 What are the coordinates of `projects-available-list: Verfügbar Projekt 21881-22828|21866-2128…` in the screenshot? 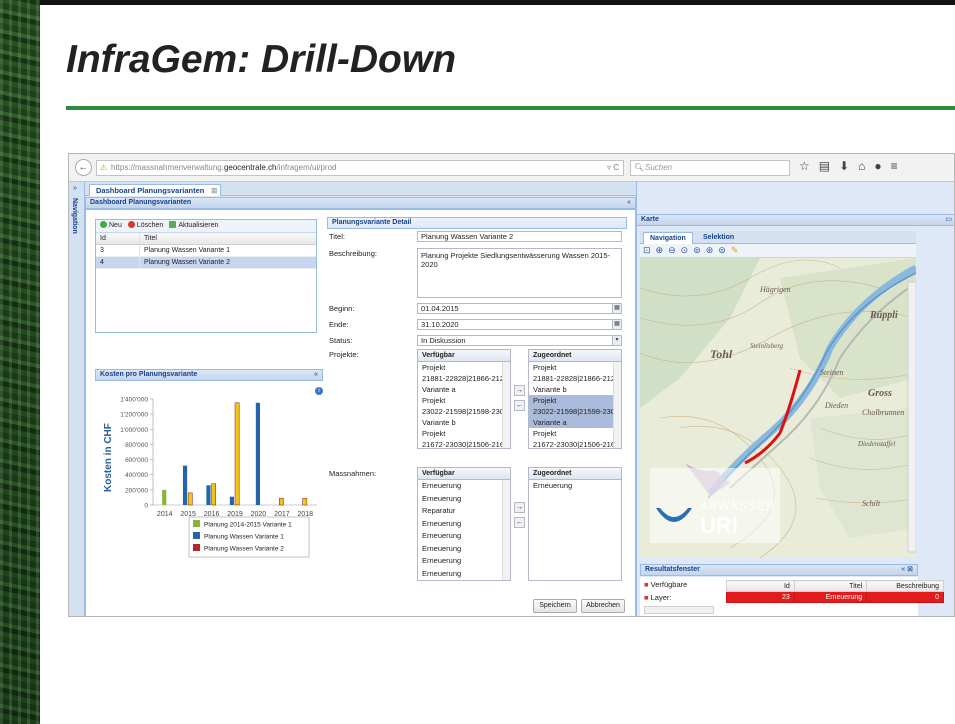 It's located at (464, 399).